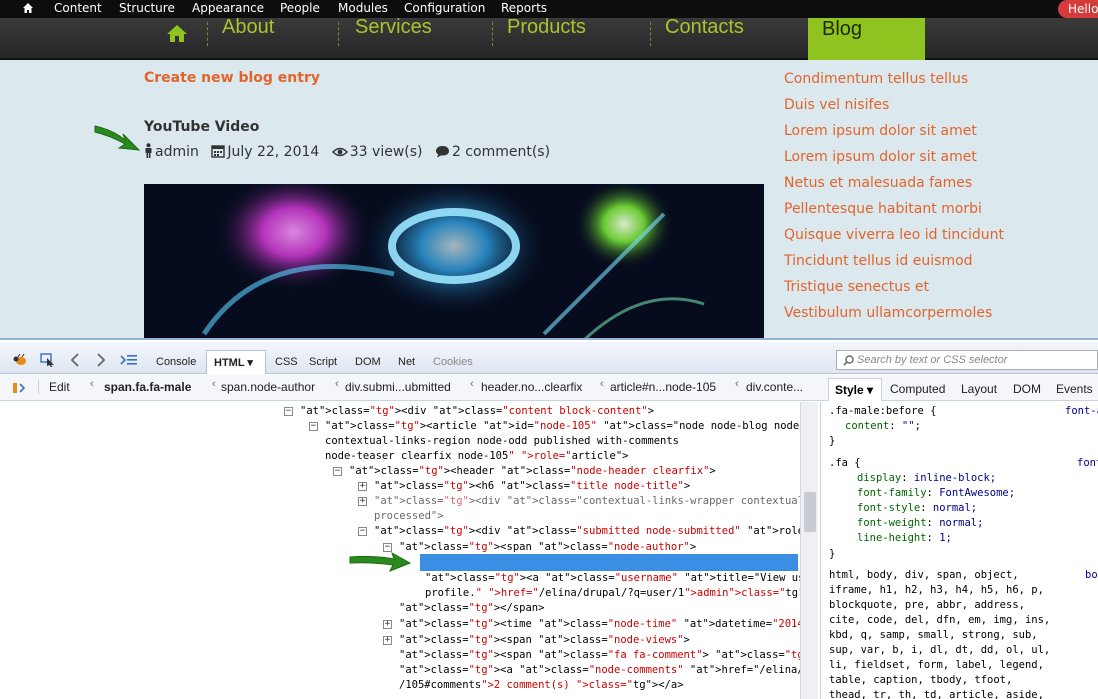  What do you see at coordinates (75, 360) in the screenshot?
I see `back-arrow-icon` at bounding box center [75, 360].